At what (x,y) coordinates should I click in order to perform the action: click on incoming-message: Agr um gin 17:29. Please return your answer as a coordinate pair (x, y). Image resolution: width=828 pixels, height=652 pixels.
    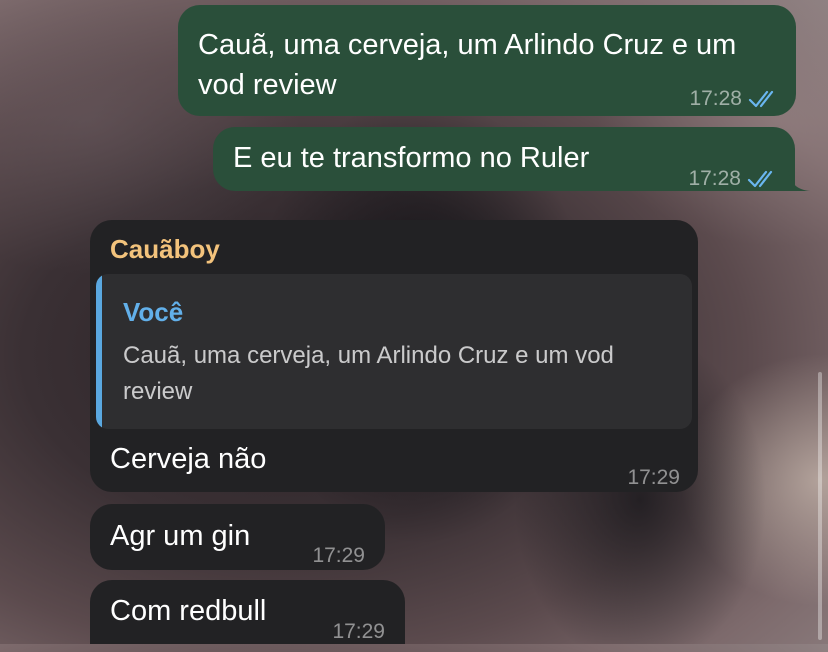
    Looking at the image, I should click on (237, 537).